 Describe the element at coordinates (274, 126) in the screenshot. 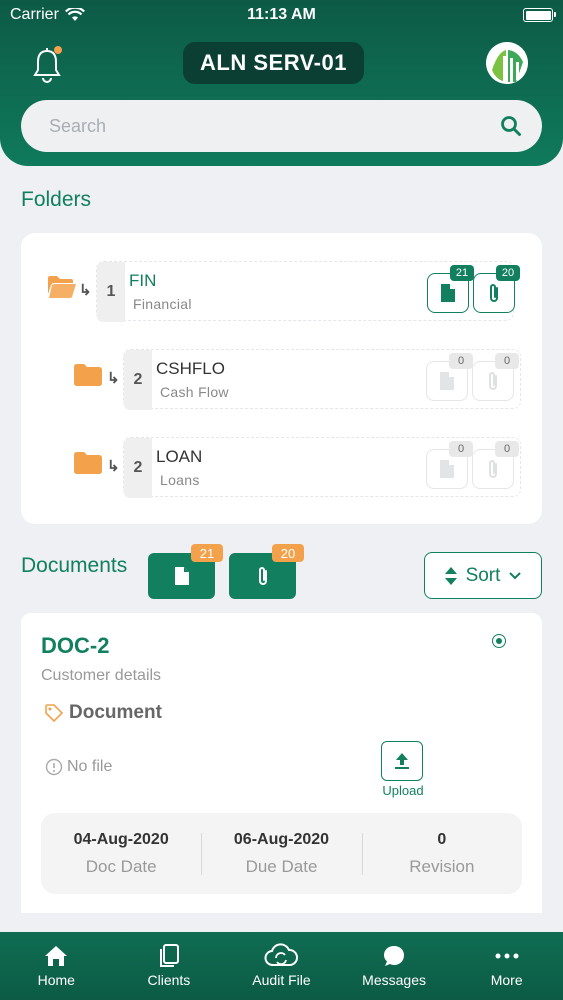

I see `search-input` at that location.